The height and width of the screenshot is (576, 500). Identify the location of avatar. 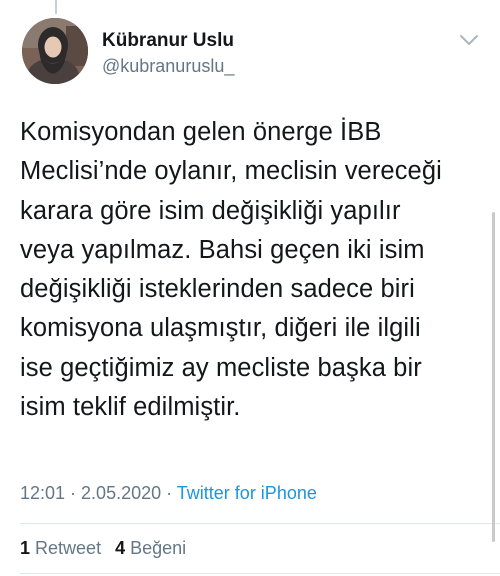
(55, 51).